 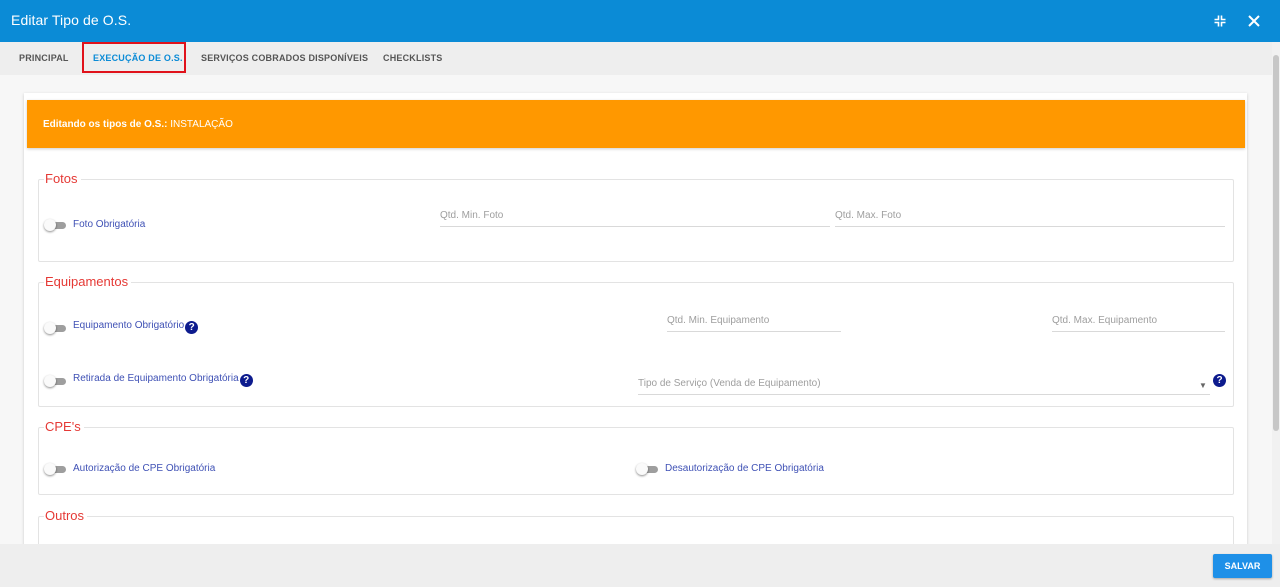 What do you see at coordinates (1242, 566) in the screenshot?
I see `save-button: SALVAR` at bounding box center [1242, 566].